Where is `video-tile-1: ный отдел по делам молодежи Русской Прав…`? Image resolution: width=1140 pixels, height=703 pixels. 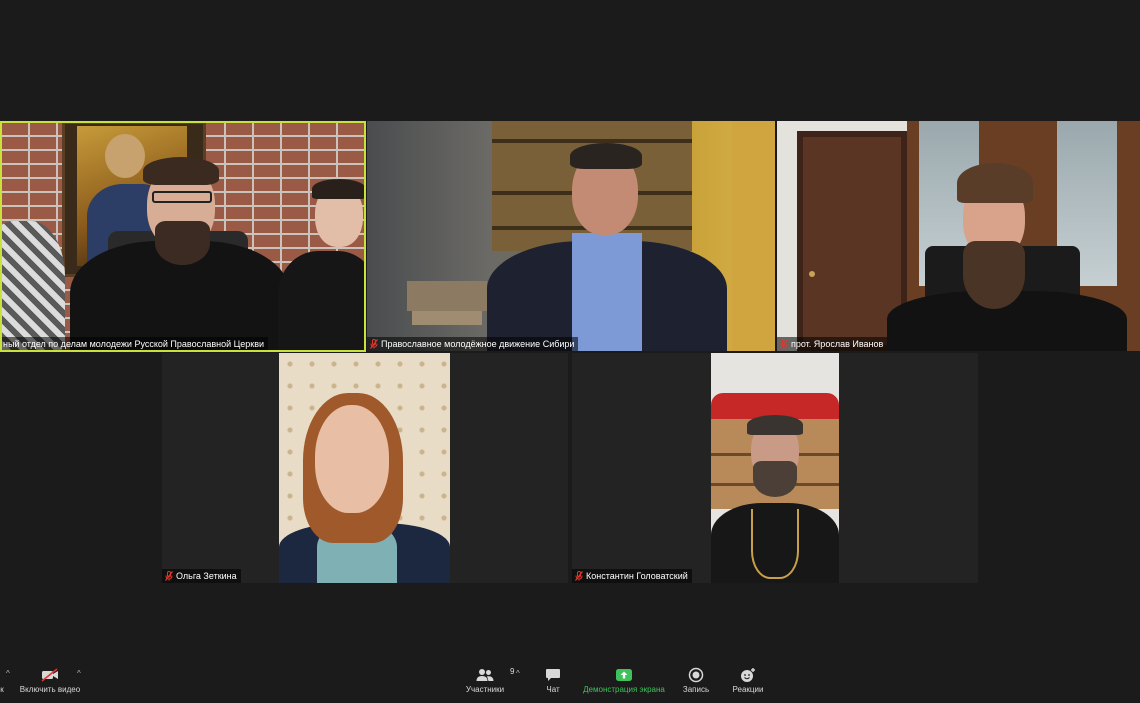 video-tile-1: ный отдел по делам молодежи Русской Прав… is located at coordinates (182, 236).